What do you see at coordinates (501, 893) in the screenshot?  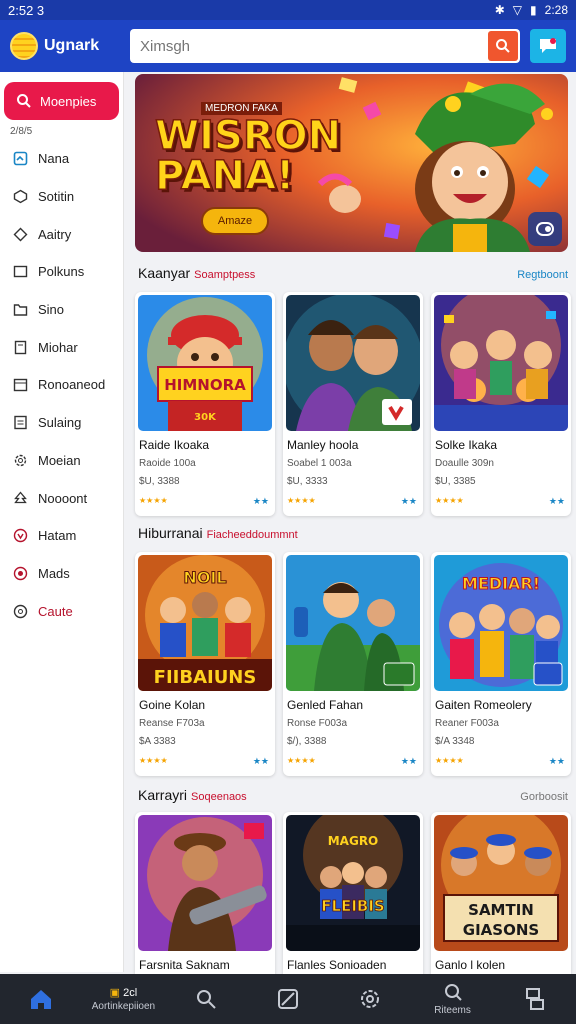 I see `game-card: SAMTIN GIASONS Ganlo l kolen` at bounding box center [501, 893].